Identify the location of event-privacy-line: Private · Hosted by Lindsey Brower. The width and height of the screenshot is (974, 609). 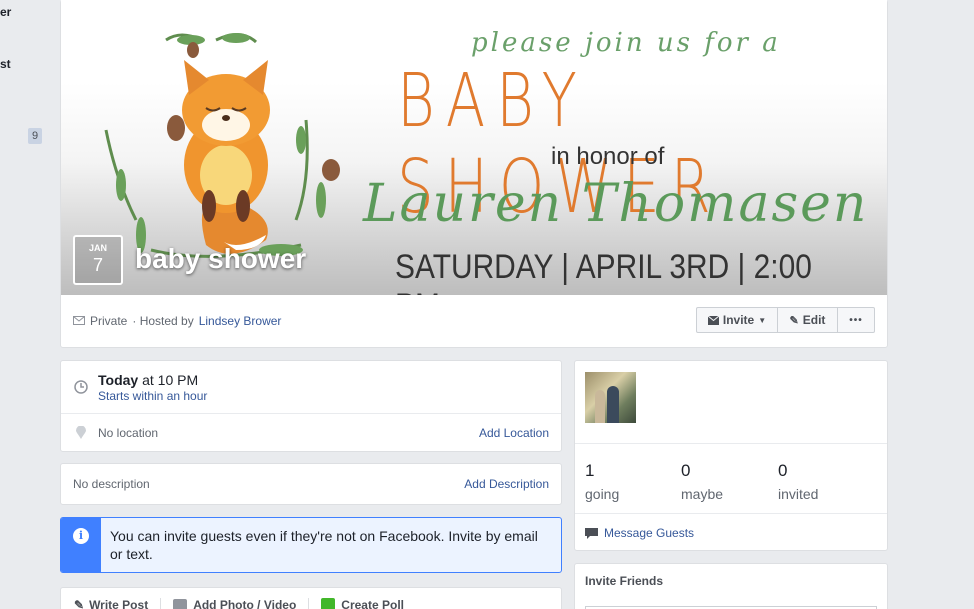
(177, 321).